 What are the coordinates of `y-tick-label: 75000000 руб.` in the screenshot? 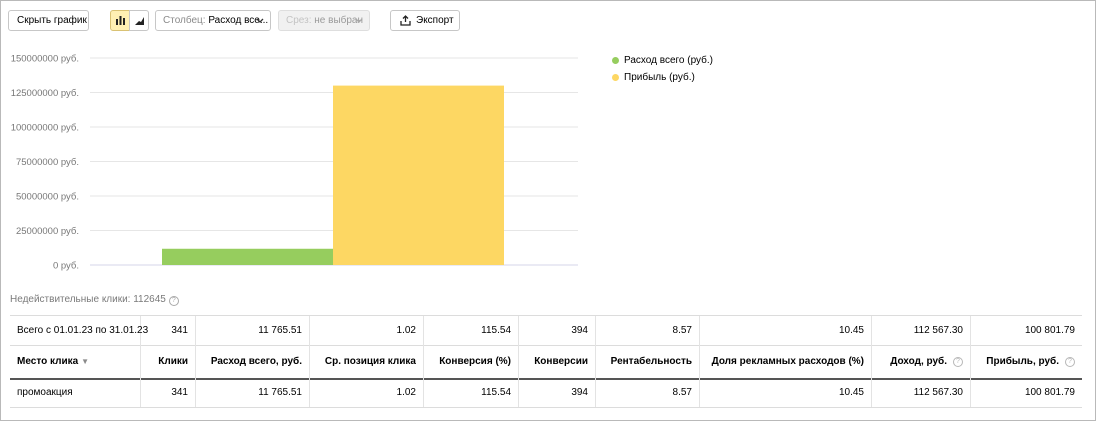 It's located at (47, 162).